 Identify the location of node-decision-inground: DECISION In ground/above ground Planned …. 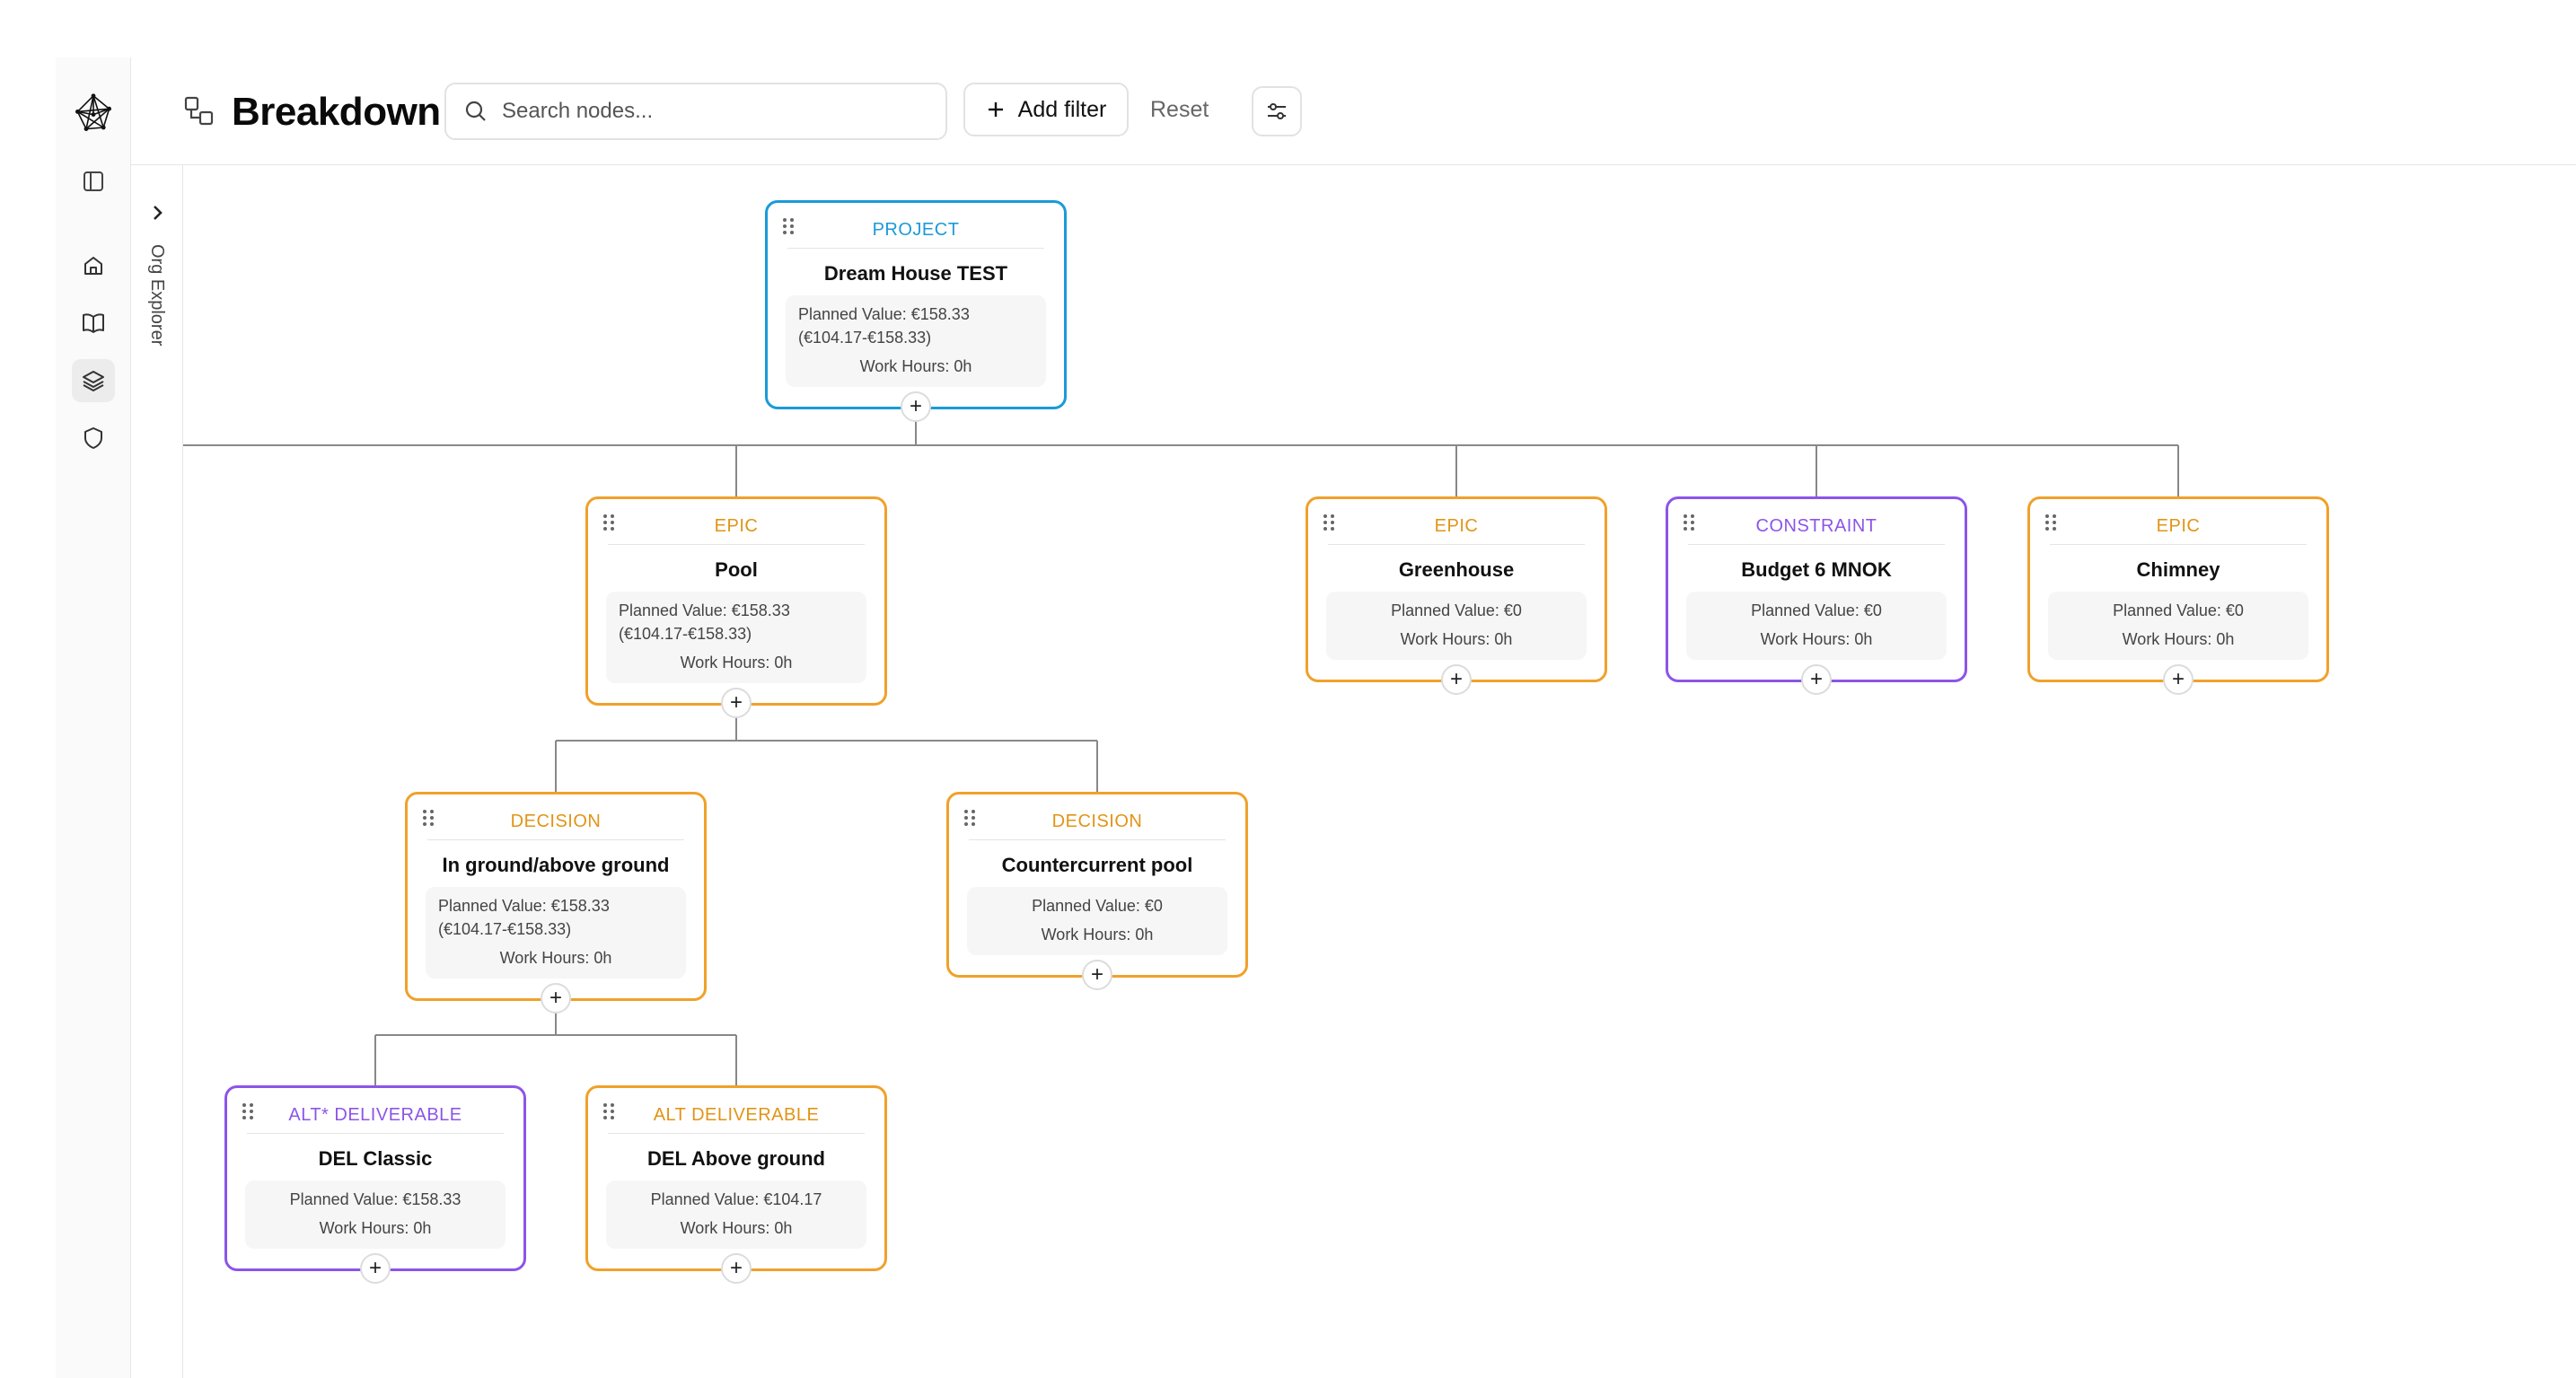
(556, 903).